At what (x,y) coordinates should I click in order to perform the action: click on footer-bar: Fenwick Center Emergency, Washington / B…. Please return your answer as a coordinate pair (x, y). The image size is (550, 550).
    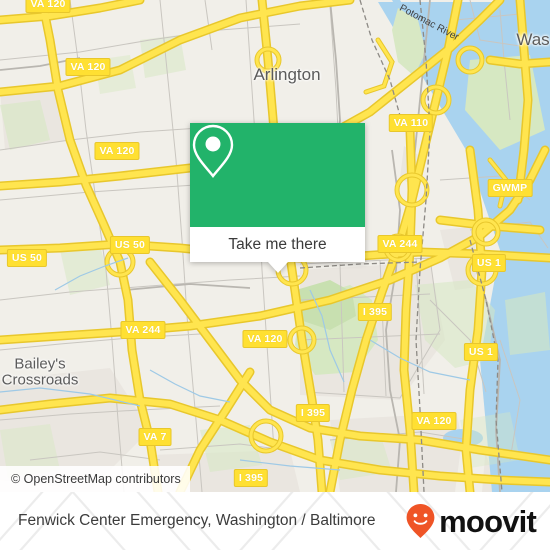
    Looking at the image, I should click on (275, 521).